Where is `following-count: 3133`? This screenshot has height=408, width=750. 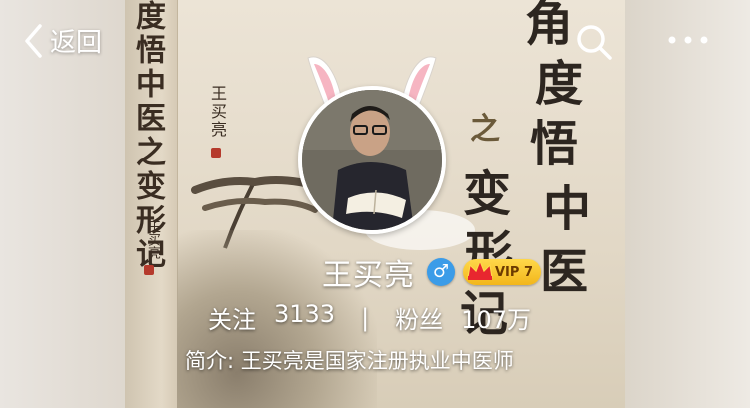 following-count: 3133 is located at coordinates (305, 314).